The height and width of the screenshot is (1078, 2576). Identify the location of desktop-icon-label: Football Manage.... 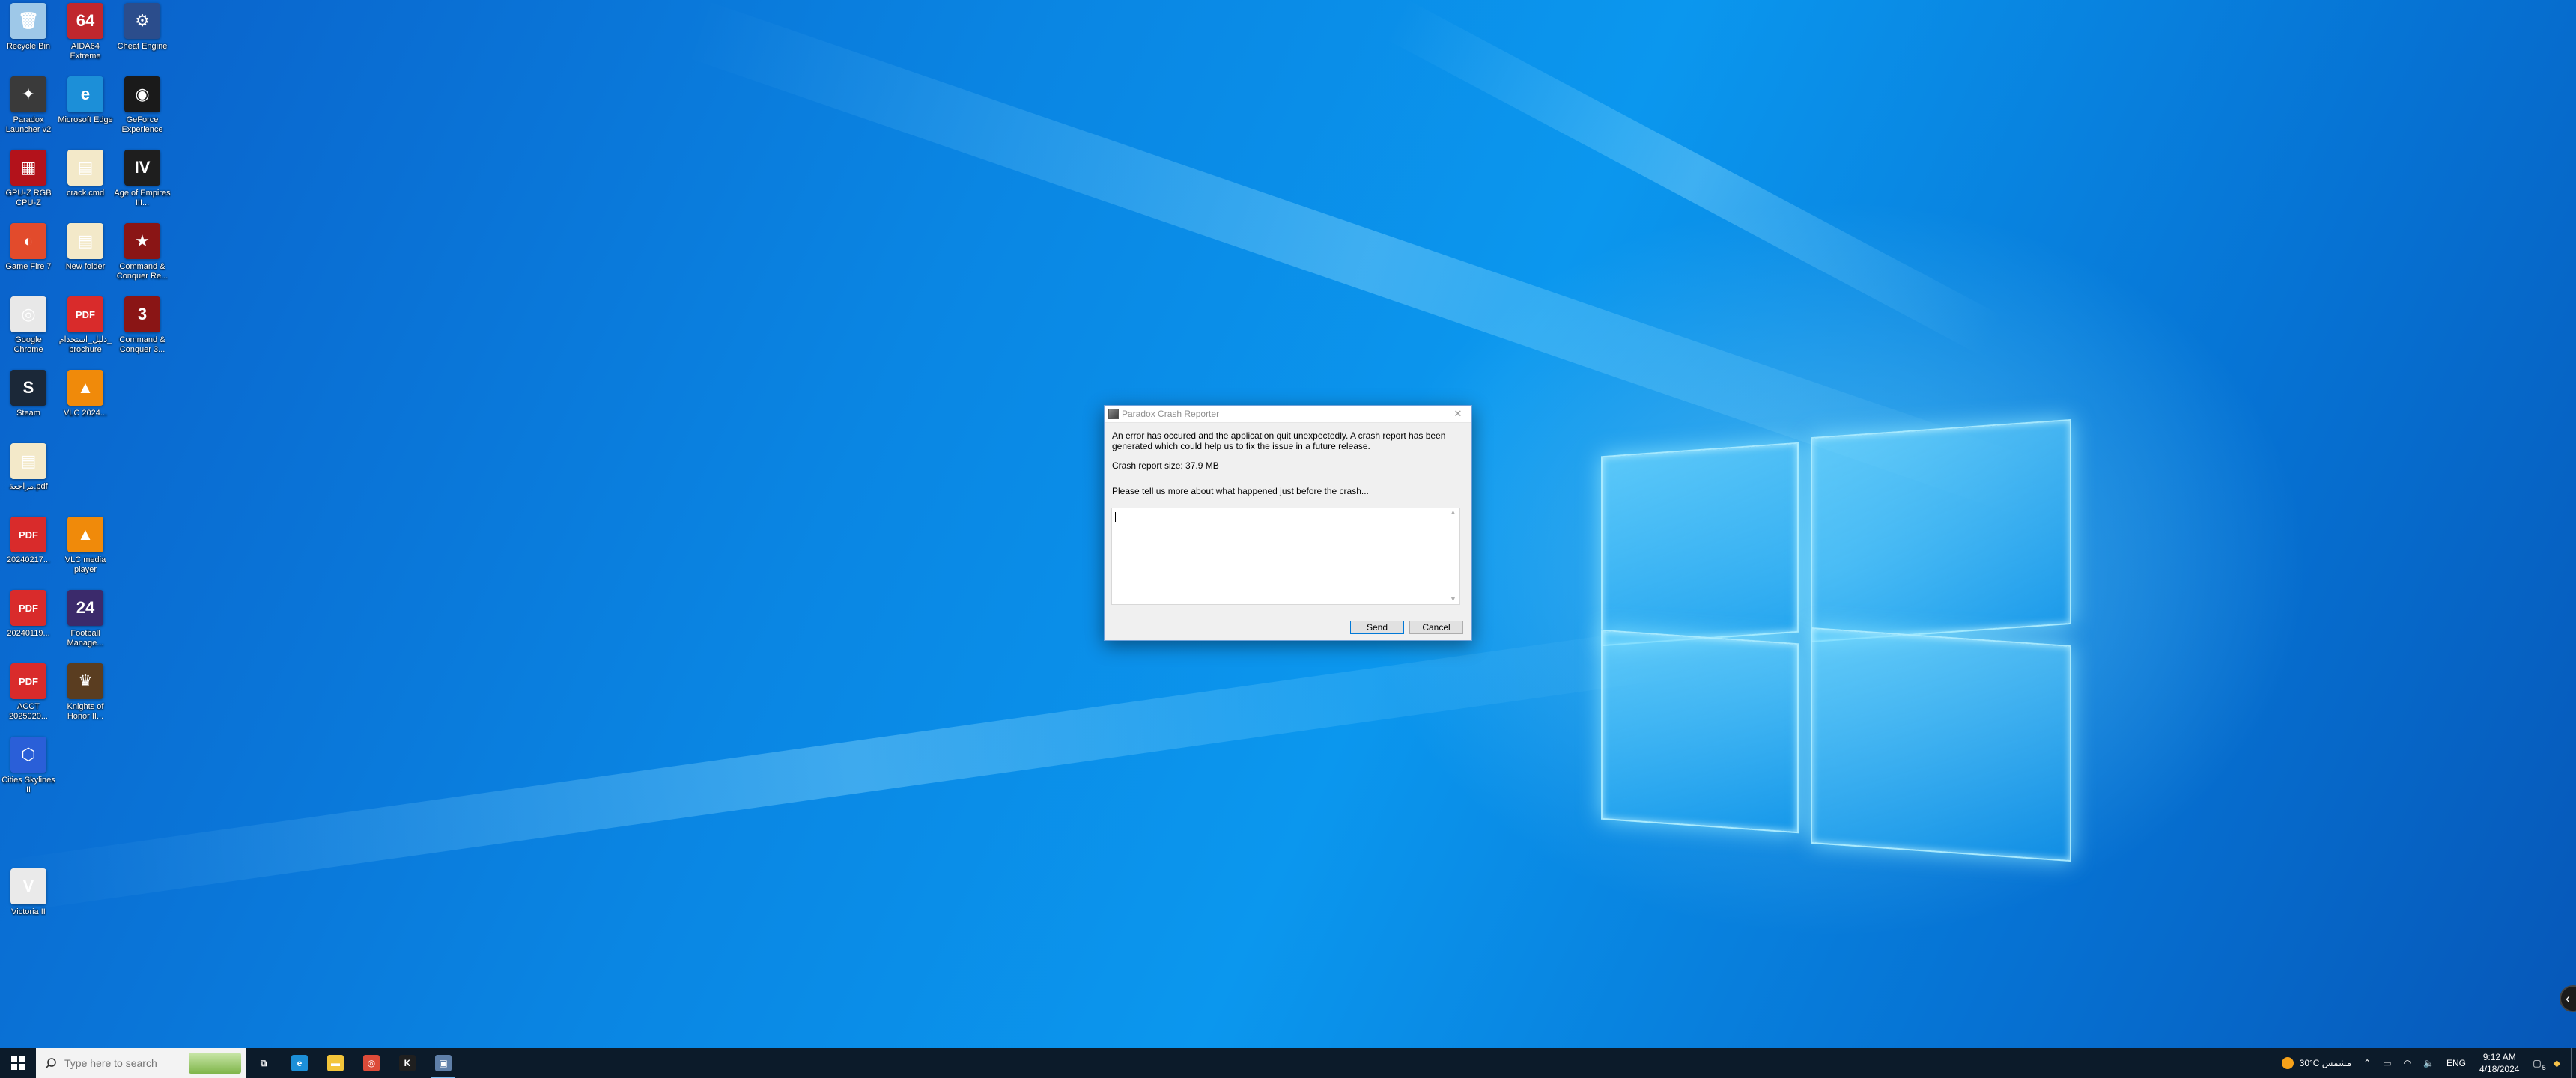
(85, 638).